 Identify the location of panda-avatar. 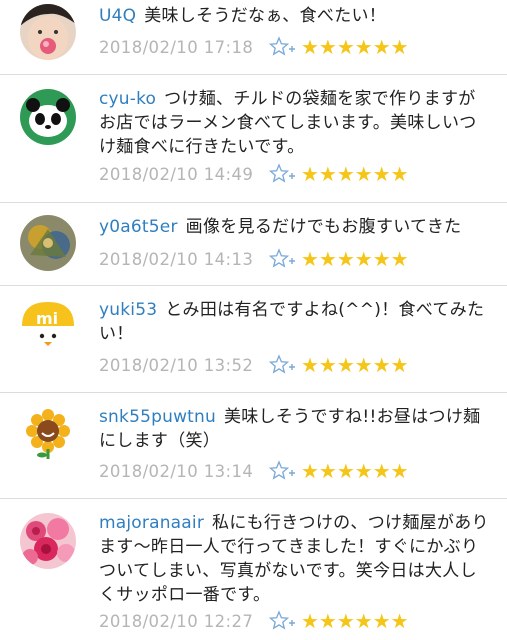
(48, 117).